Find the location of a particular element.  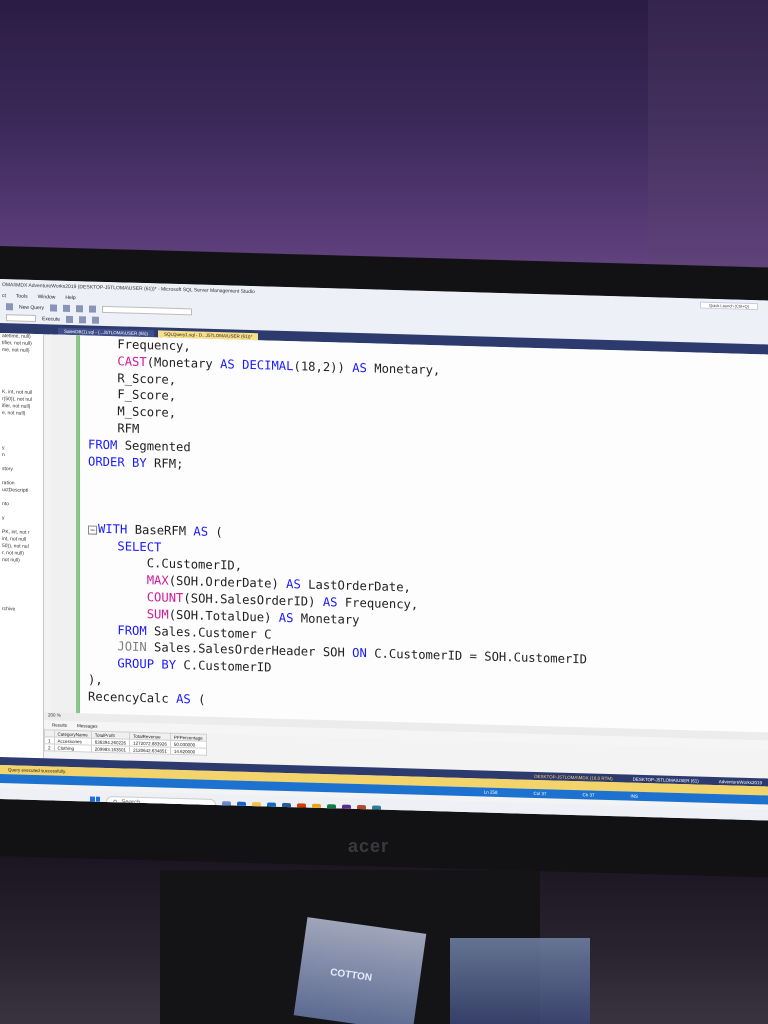

object-explorer-item: uctDescripti is located at coordinates (21, 491).